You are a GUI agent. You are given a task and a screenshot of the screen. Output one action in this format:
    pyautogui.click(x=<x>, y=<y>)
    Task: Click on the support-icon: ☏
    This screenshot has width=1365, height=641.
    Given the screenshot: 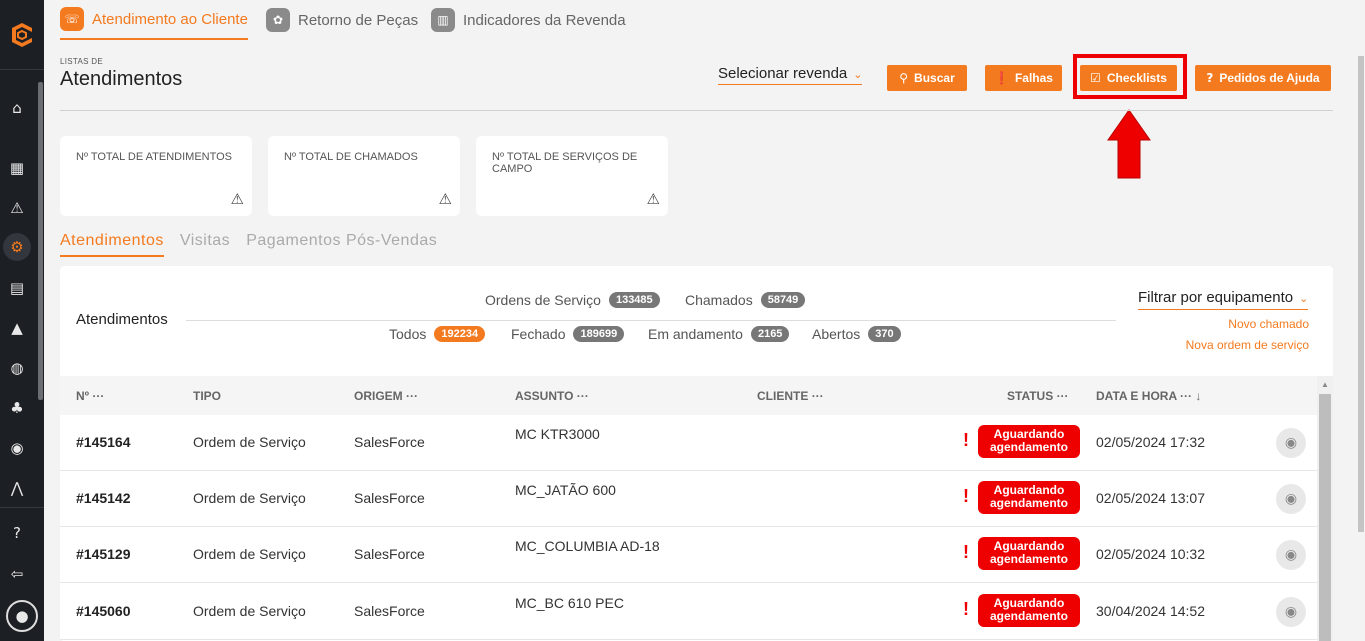 What is the action you would take?
    pyautogui.click(x=72, y=19)
    